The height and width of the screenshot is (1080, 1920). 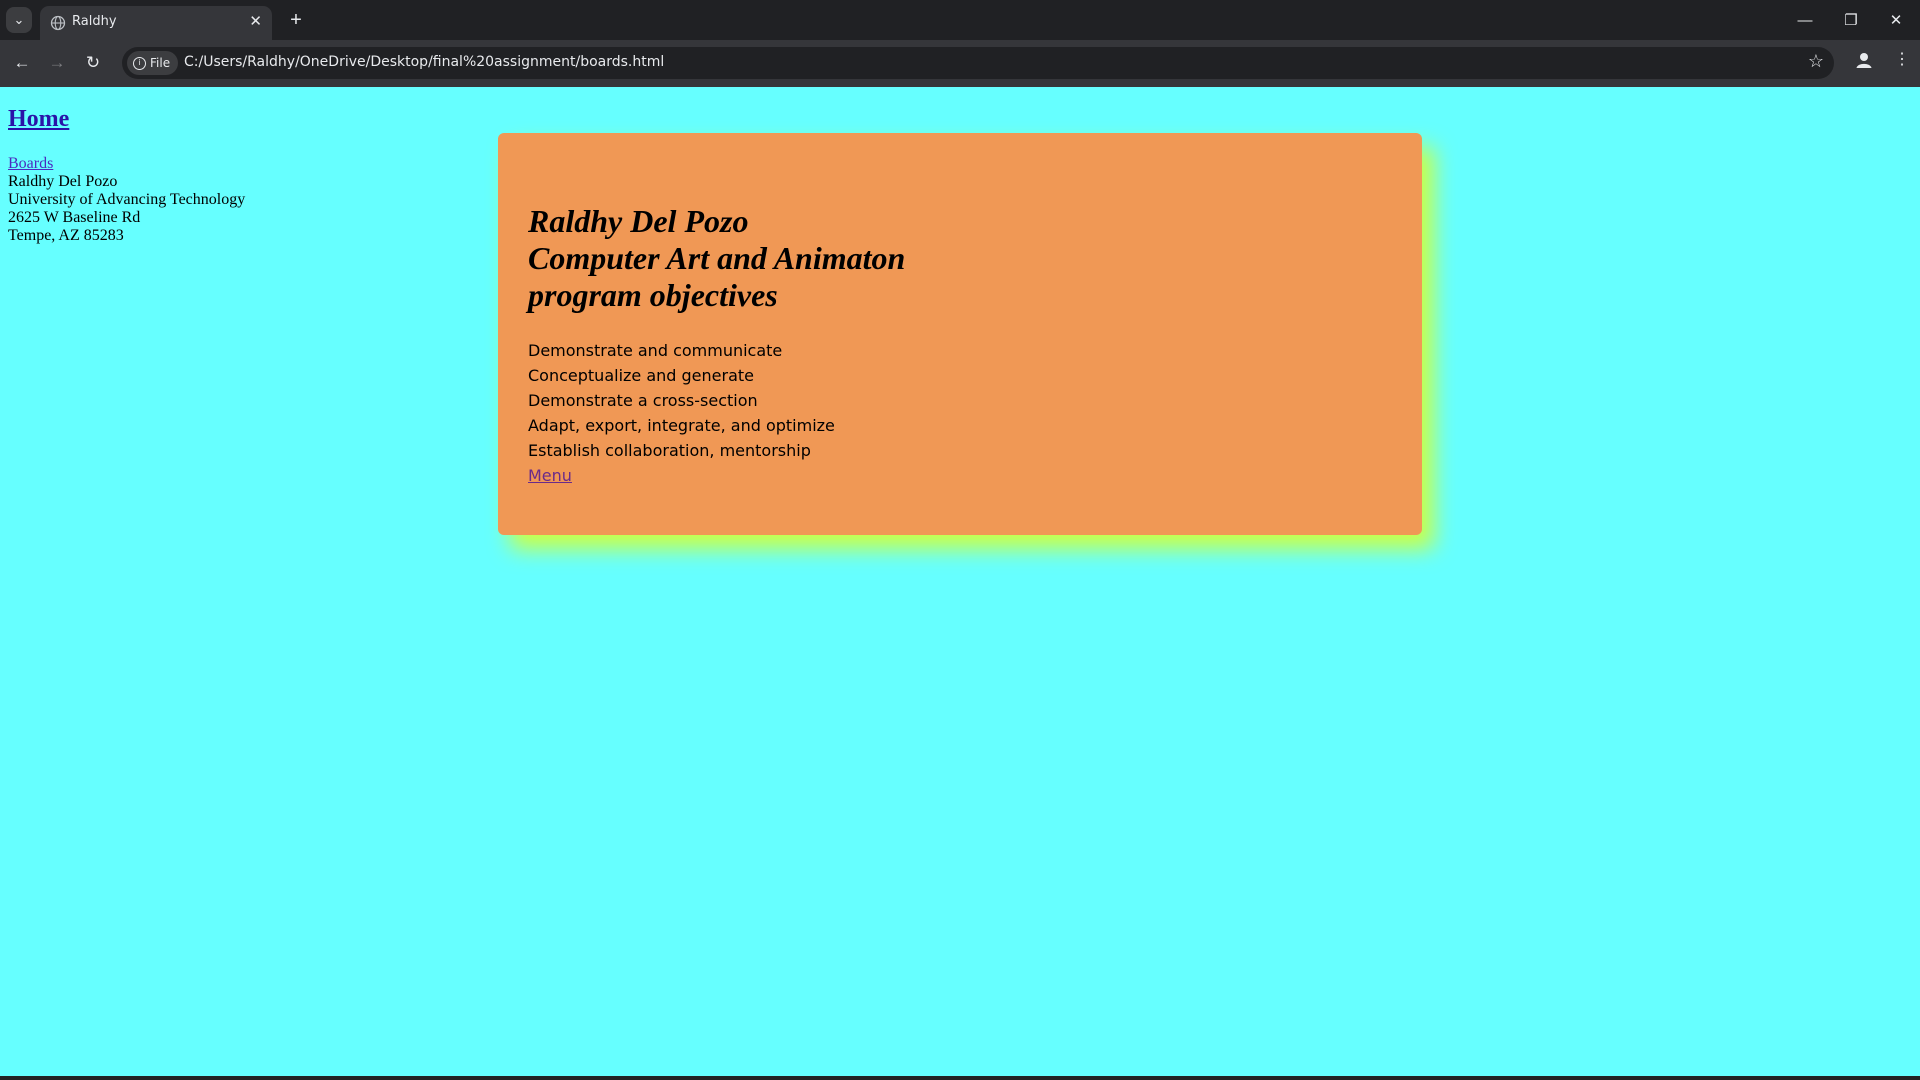 What do you see at coordinates (1902, 59) in the screenshot?
I see `browser-menu-icon: ⋮` at bounding box center [1902, 59].